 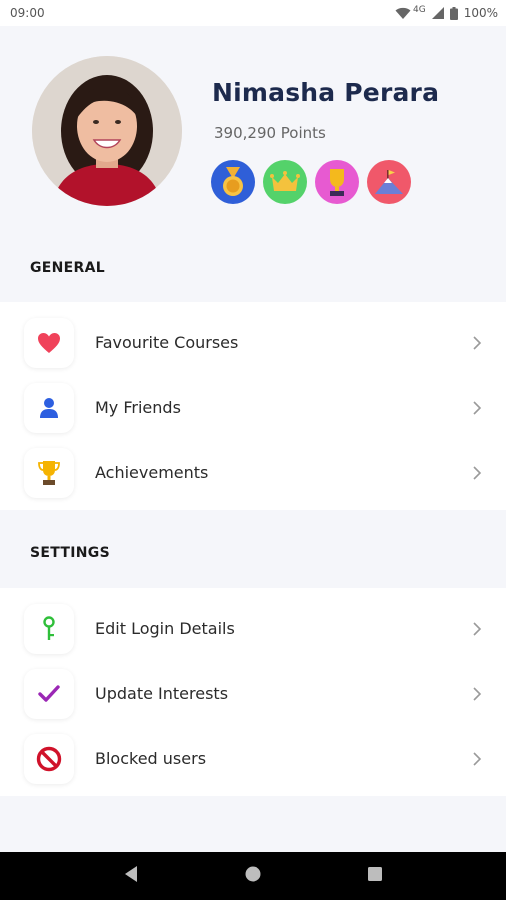 I want to click on home-icon, so click(x=253, y=876).